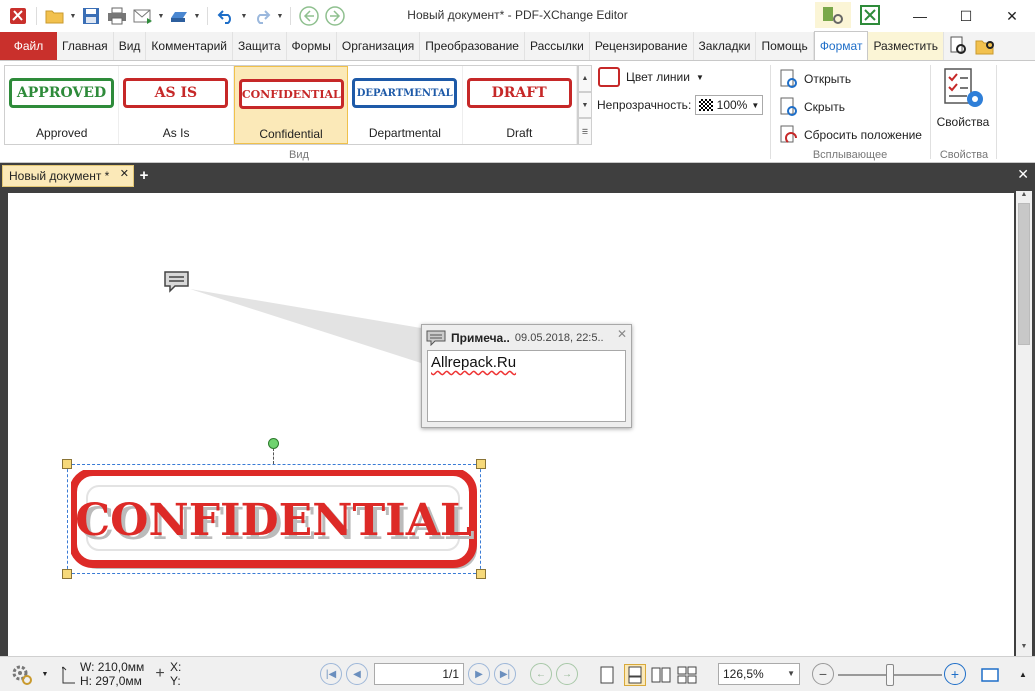  Describe the element at coordinates (906, 46) in the screenshot. I see `tab-arrange: Разместить` at that location.